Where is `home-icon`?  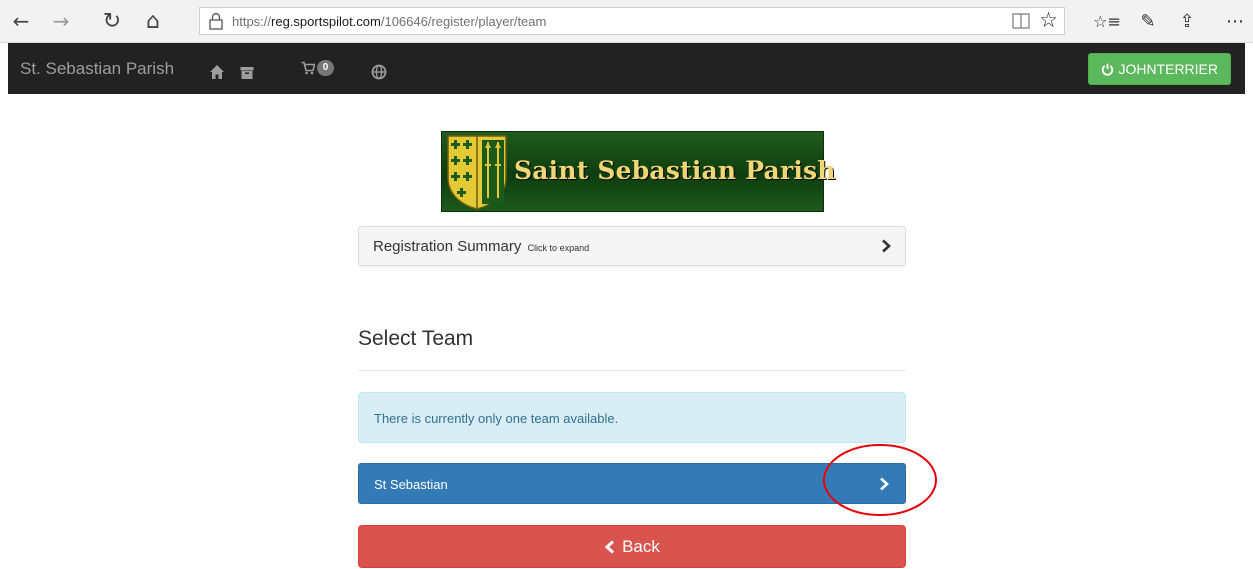 home-icon is located at coordinates (217, 72).